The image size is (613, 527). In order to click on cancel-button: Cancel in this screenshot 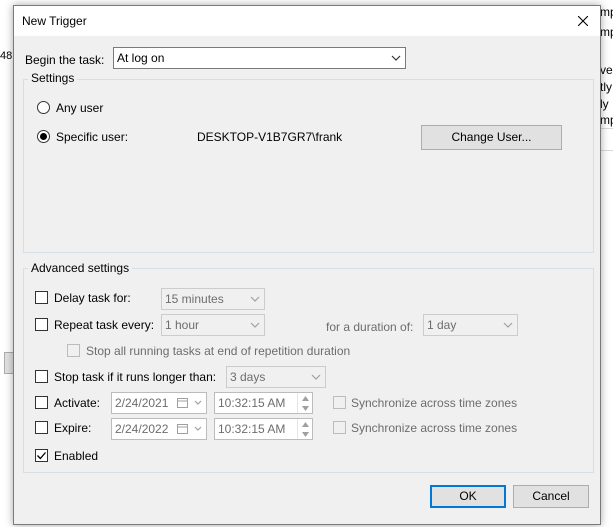, I will do `click(551, 496)`.